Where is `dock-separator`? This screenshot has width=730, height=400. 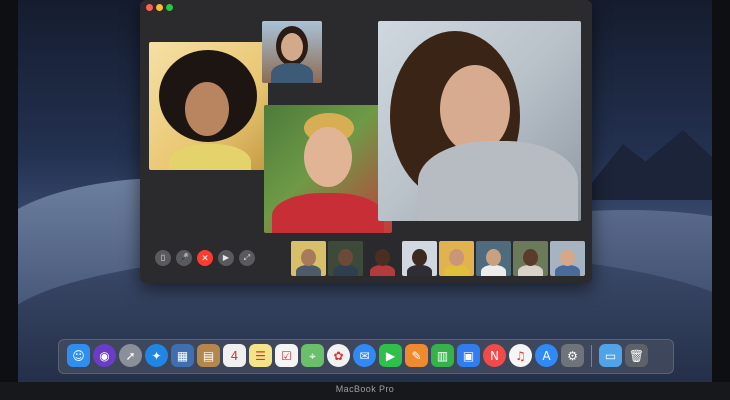
dock-separator is located at coordinates (591, 355).